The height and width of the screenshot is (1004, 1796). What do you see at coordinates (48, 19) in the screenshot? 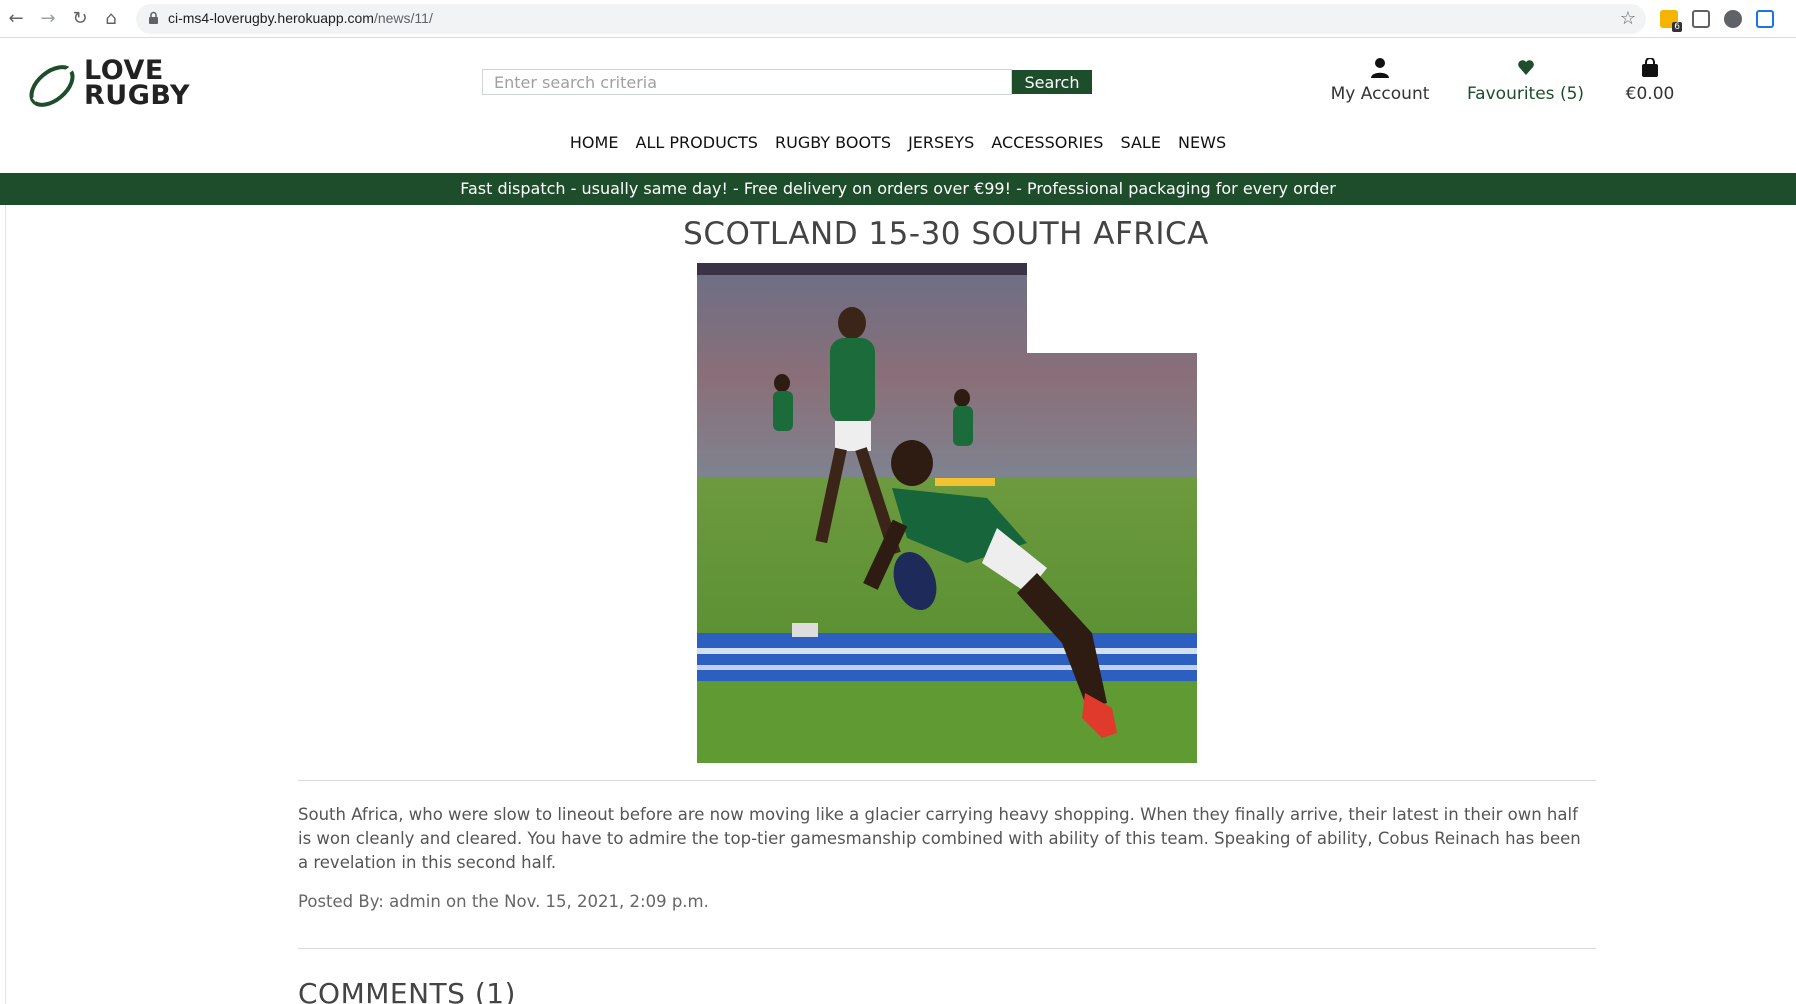
I see `forward-icon: →` at bounding box center [48, 19].